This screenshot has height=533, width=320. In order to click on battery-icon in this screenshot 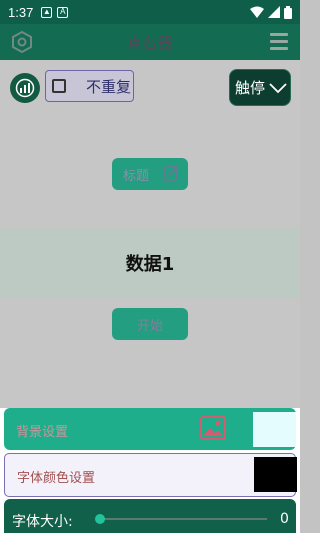, I will do `click(288, 12)`.